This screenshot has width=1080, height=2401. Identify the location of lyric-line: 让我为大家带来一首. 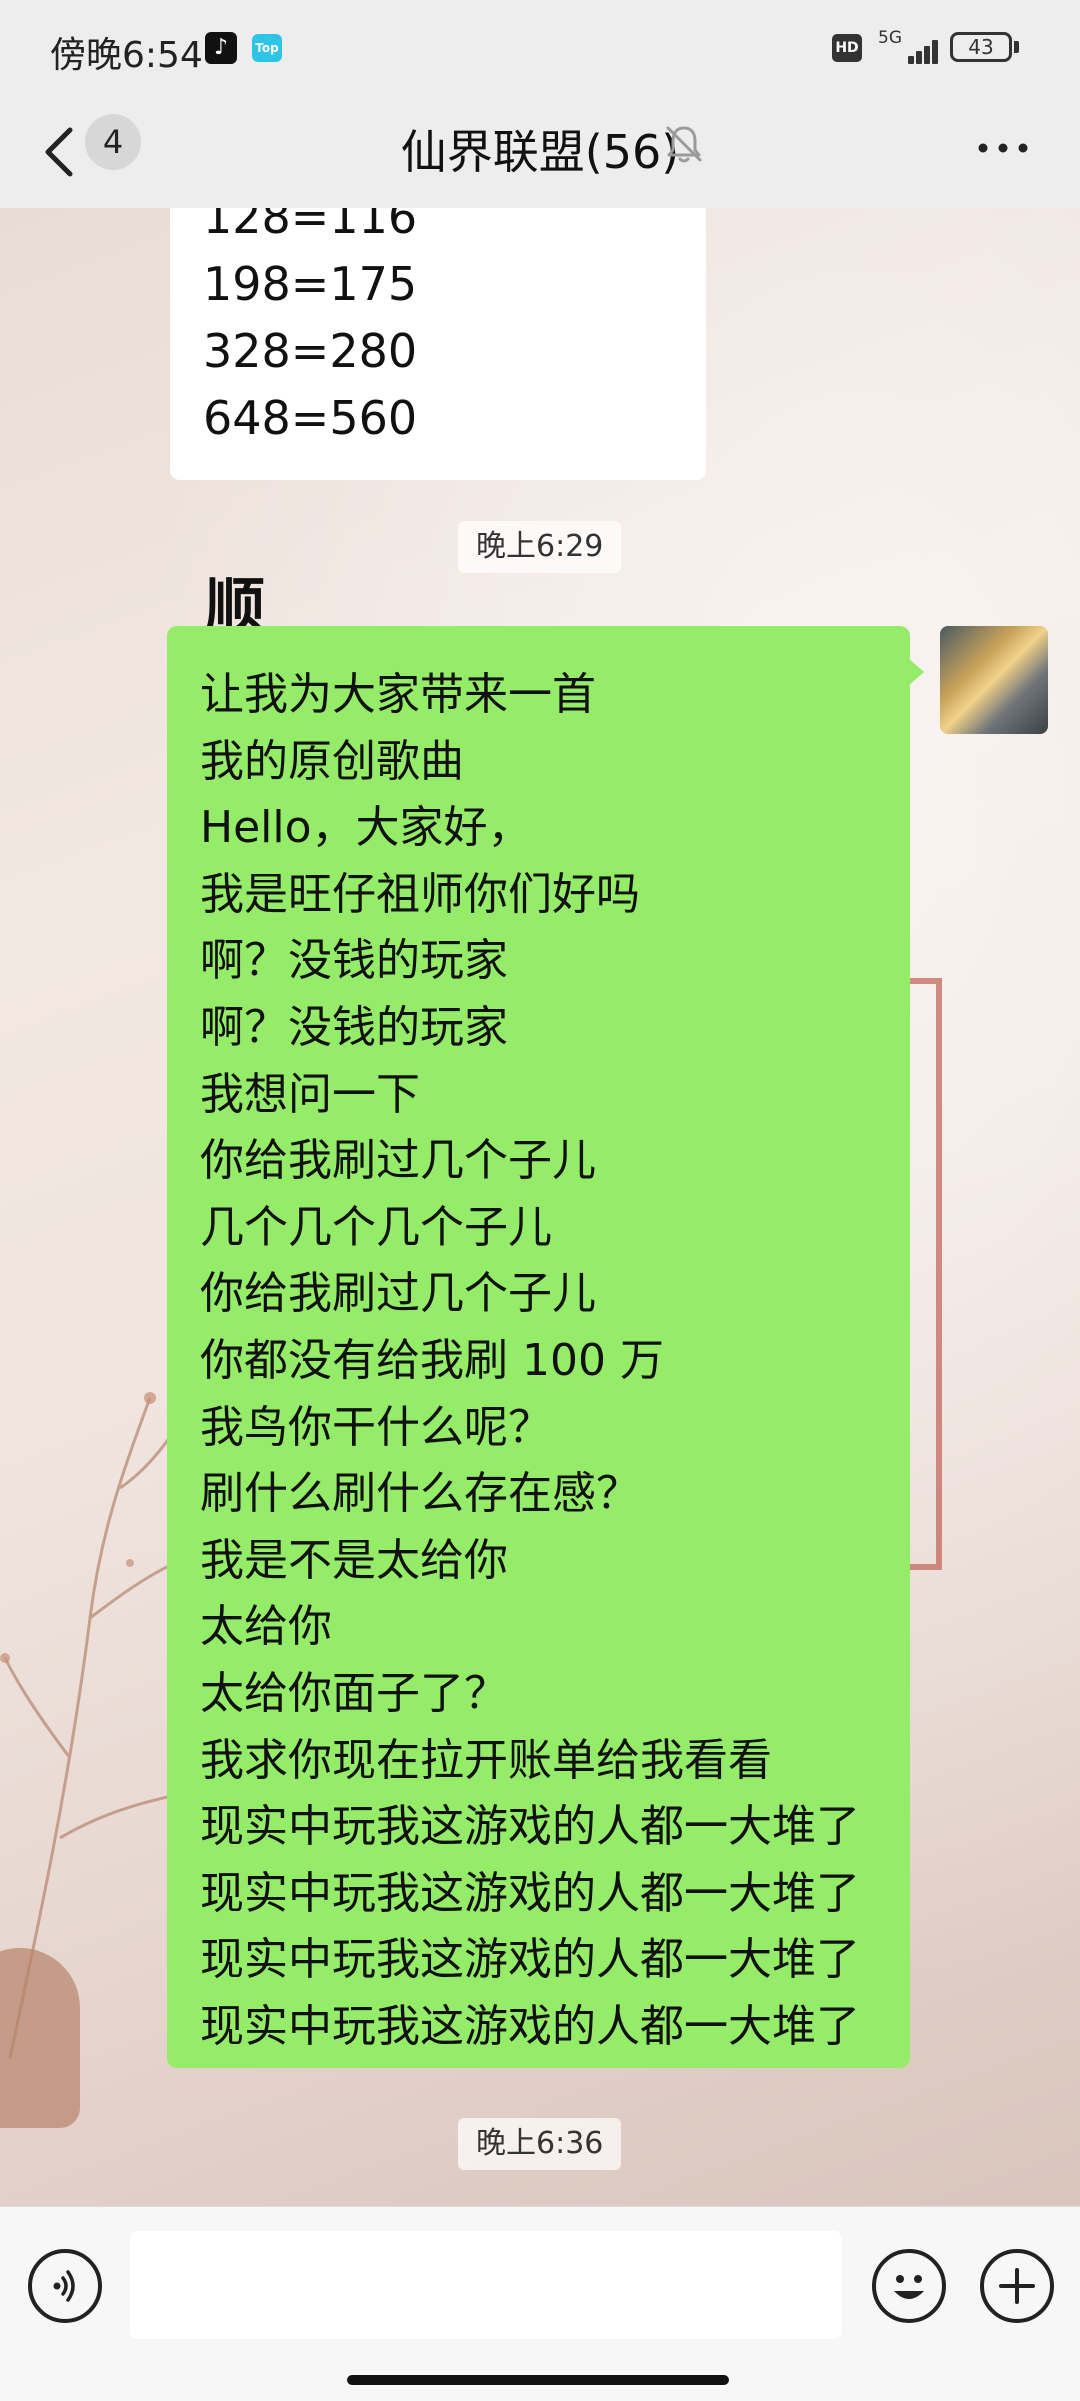
(398, 694).